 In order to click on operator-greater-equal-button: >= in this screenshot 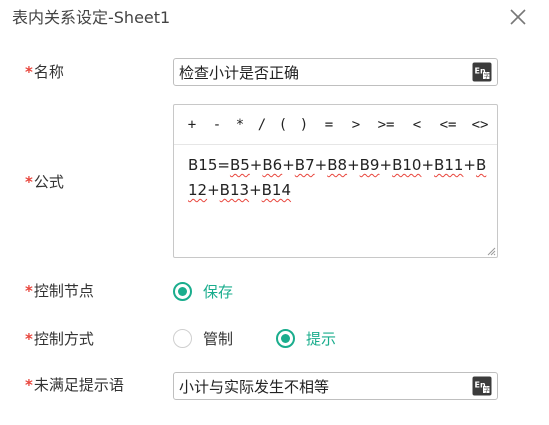, I will do `click(386, 125)`.